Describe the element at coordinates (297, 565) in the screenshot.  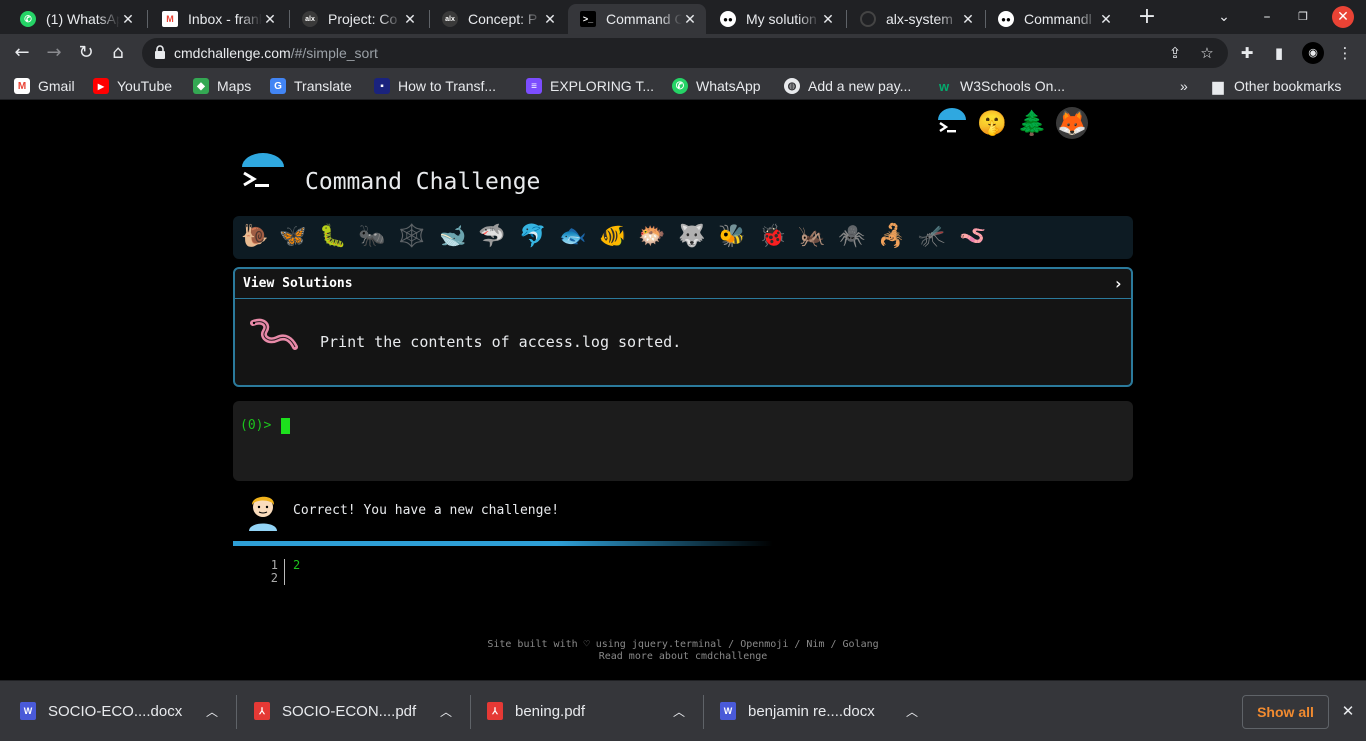
I see `output-text: 2` at that location.